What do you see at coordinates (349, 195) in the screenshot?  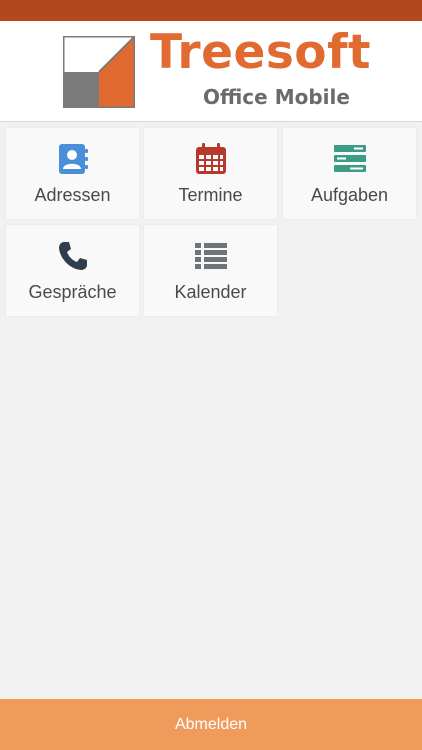 I see `tile-label: Aufgaben` at bounding box center [349, 195].